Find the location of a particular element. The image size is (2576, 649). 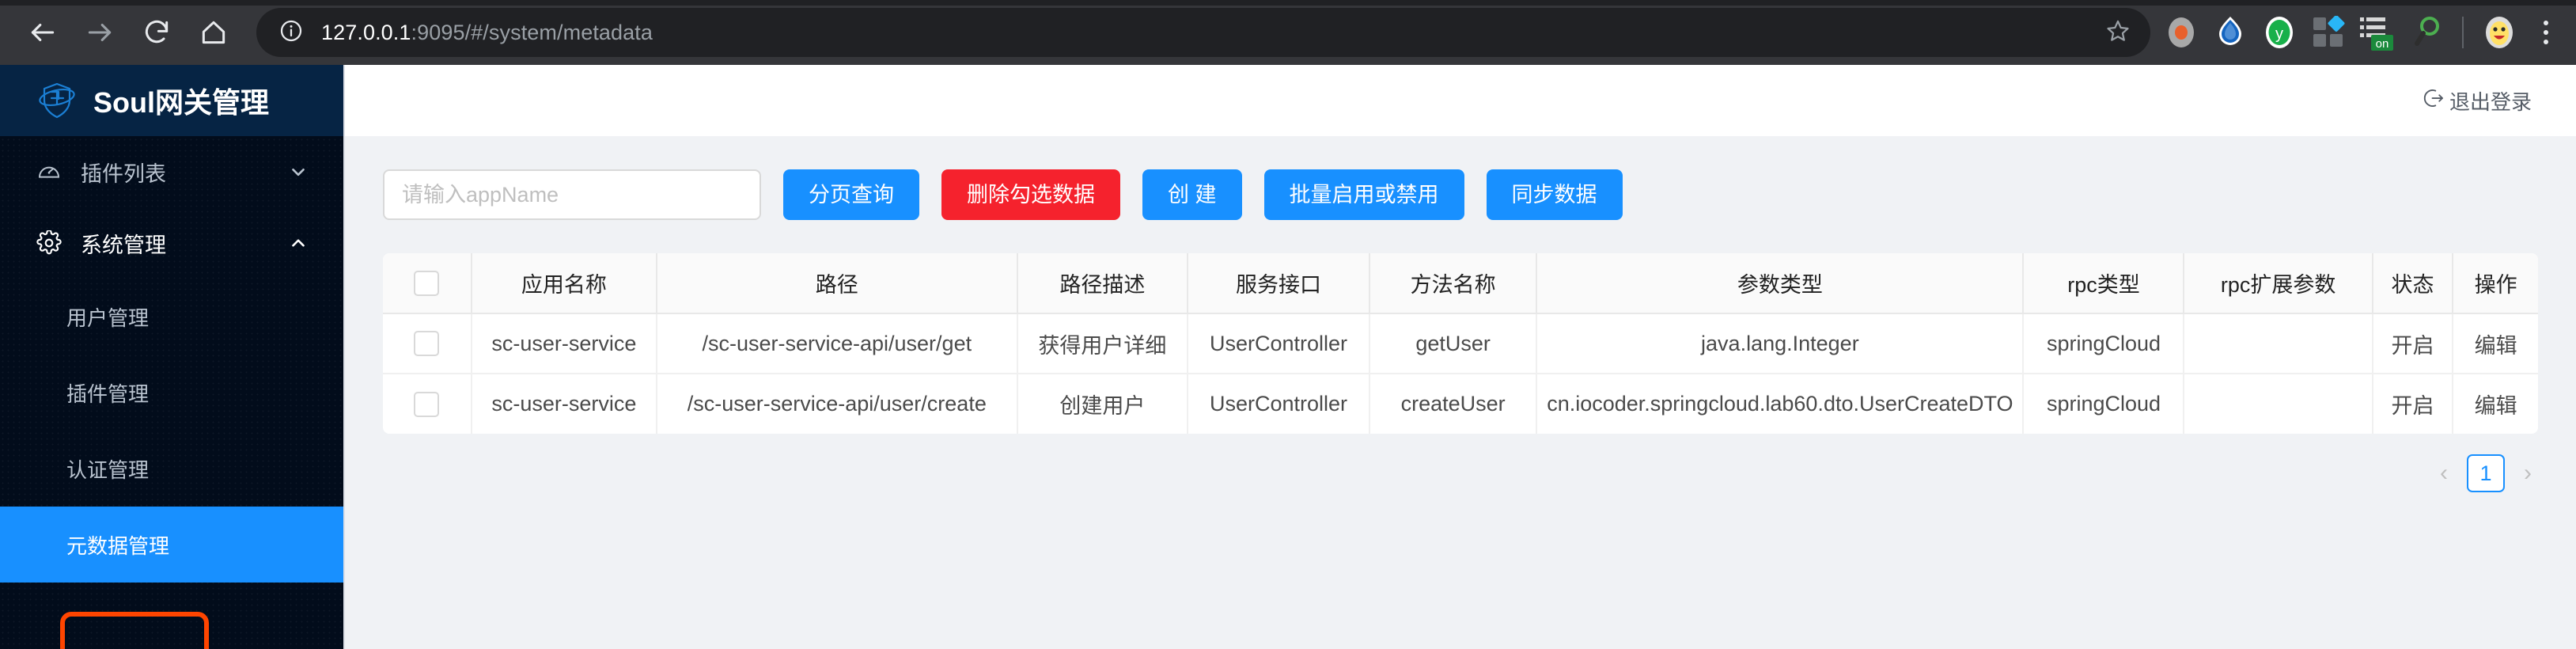

extension-orange-circle is located at coordinates (2181, 32).